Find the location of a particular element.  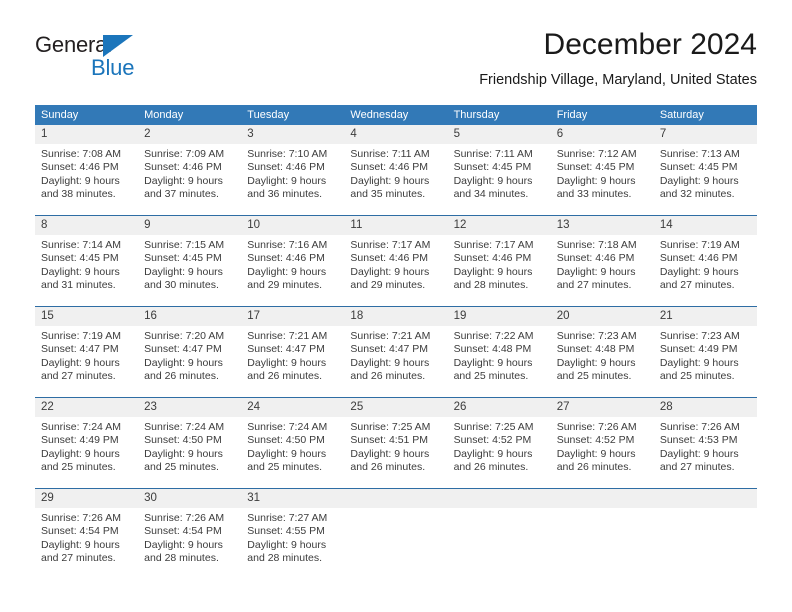

sunset-text: Sunset: 4:51 PM is located at coordinates (389, 440).